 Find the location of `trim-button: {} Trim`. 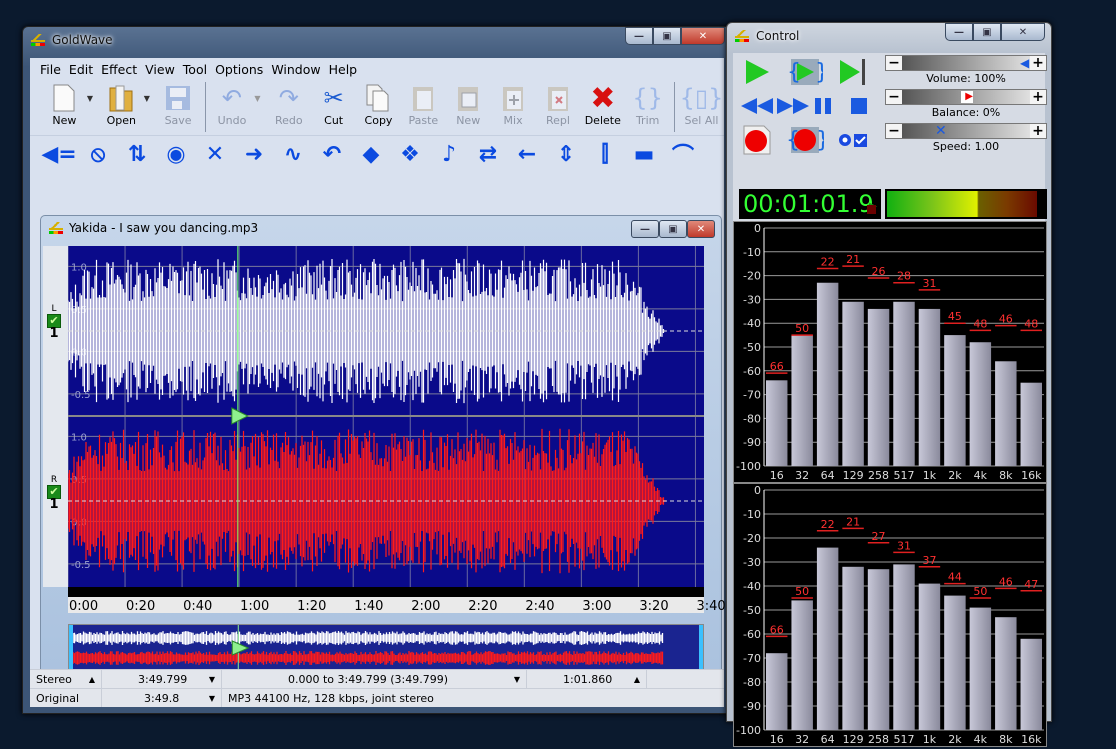

trim-button: {} Trim is located at coordinates (647, 103).